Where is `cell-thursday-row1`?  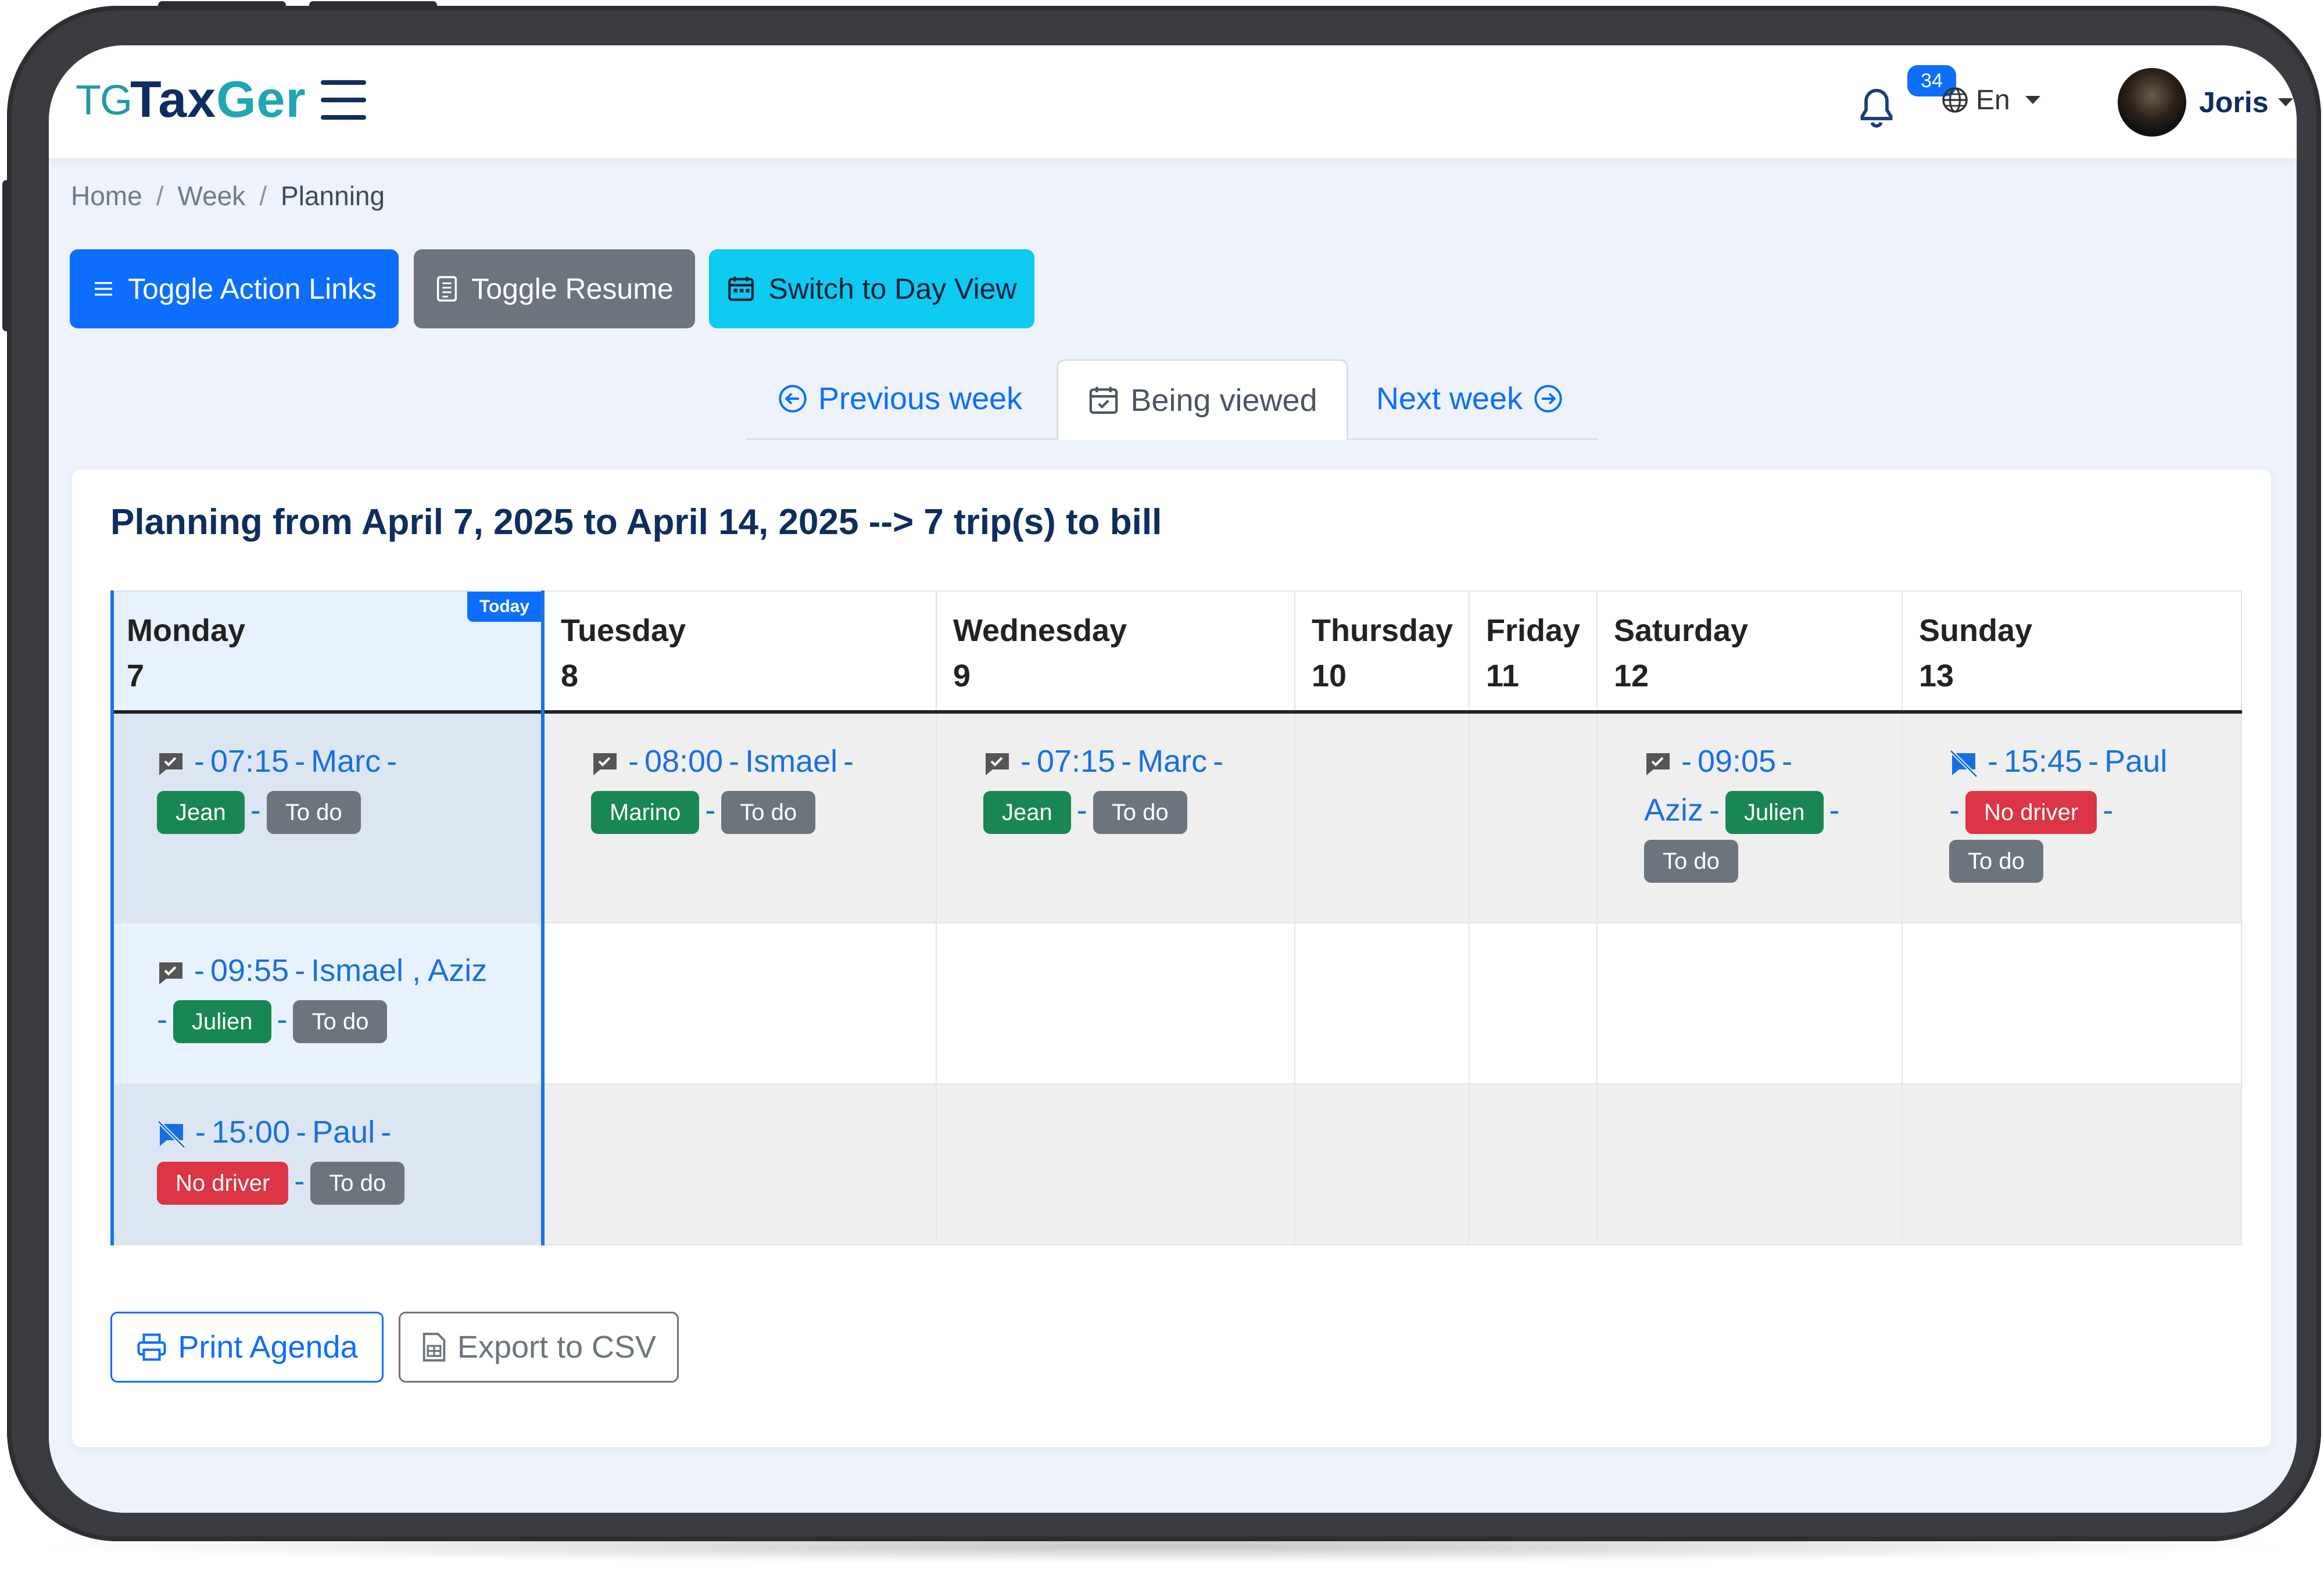
cell-thursday-row1 is located at coordinates (1382, 818).